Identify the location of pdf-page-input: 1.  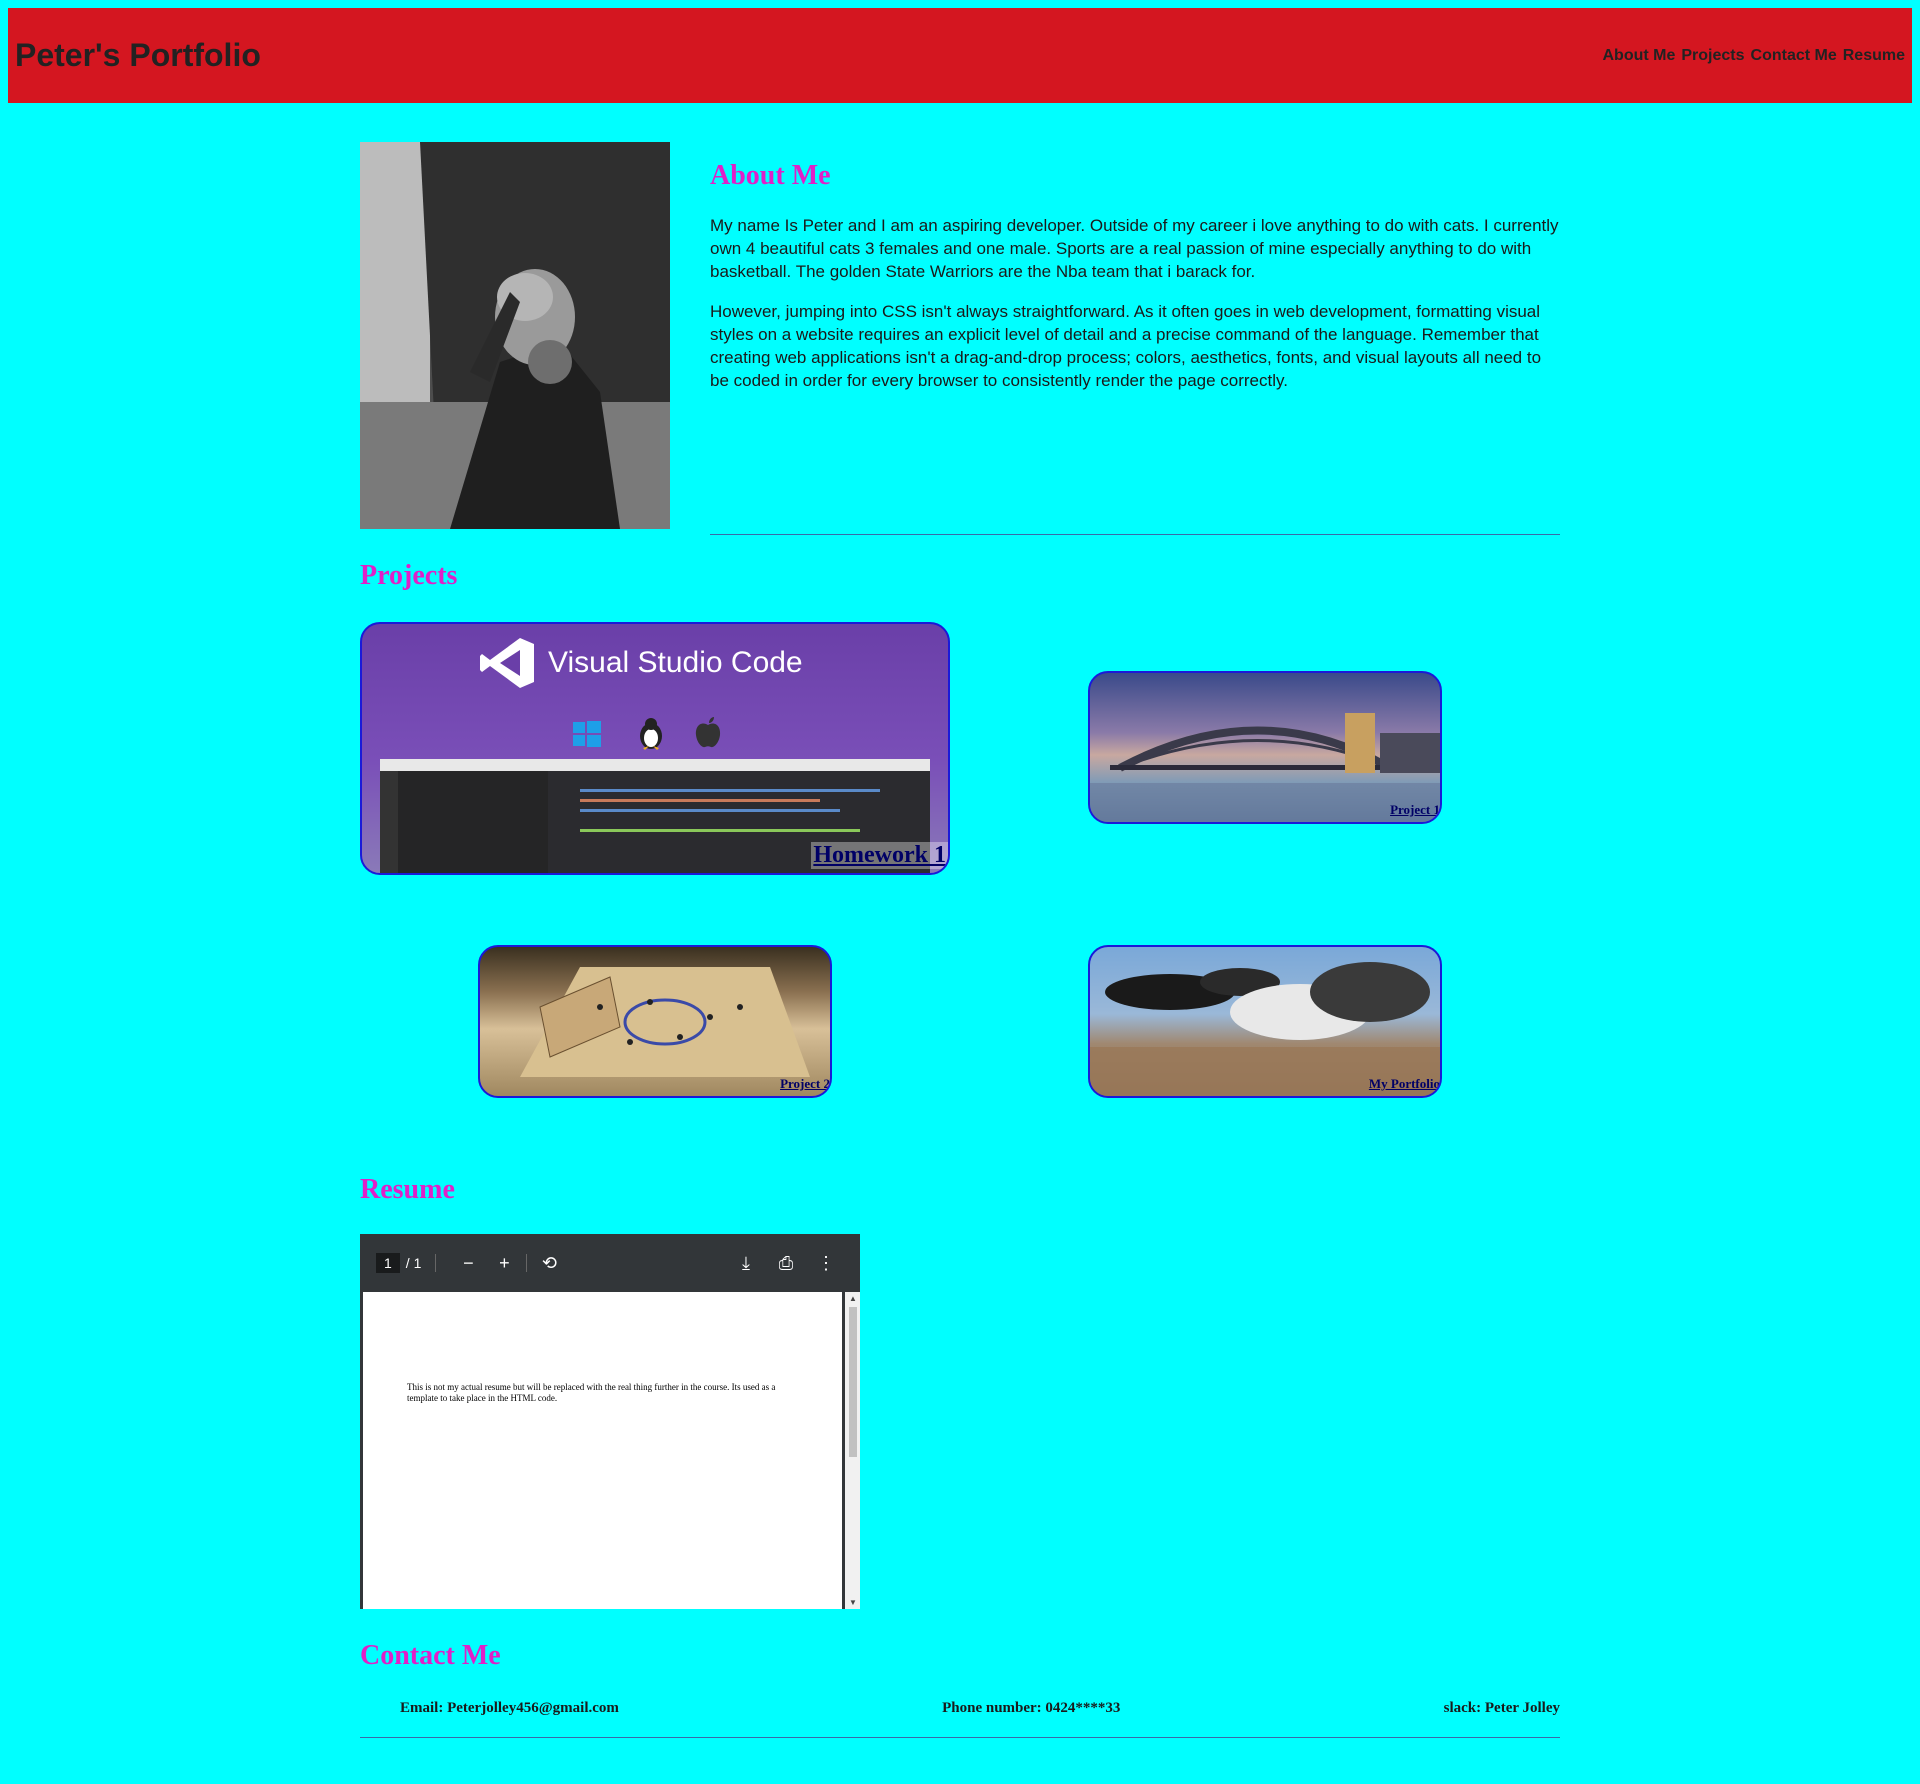
(388, 1263).